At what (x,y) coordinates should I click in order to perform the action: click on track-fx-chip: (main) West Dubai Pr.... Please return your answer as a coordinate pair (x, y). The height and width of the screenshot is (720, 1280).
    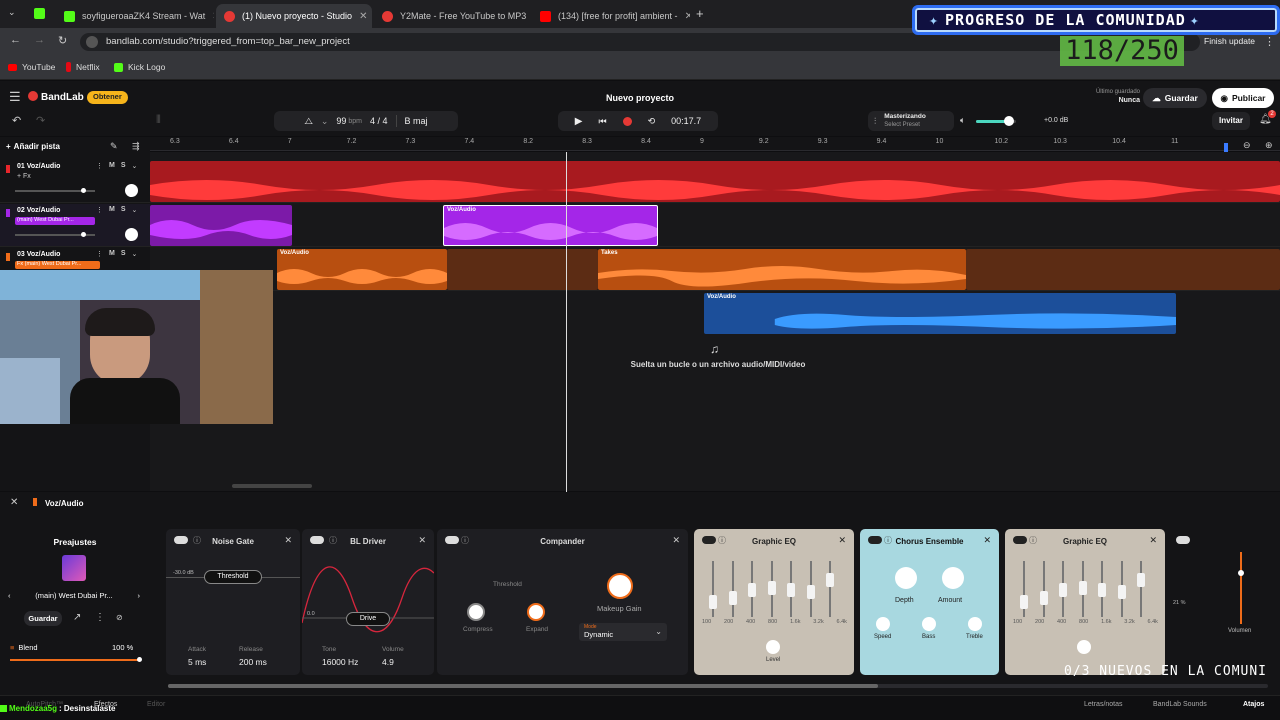
    Looking at the image, I should click on (55, 221).